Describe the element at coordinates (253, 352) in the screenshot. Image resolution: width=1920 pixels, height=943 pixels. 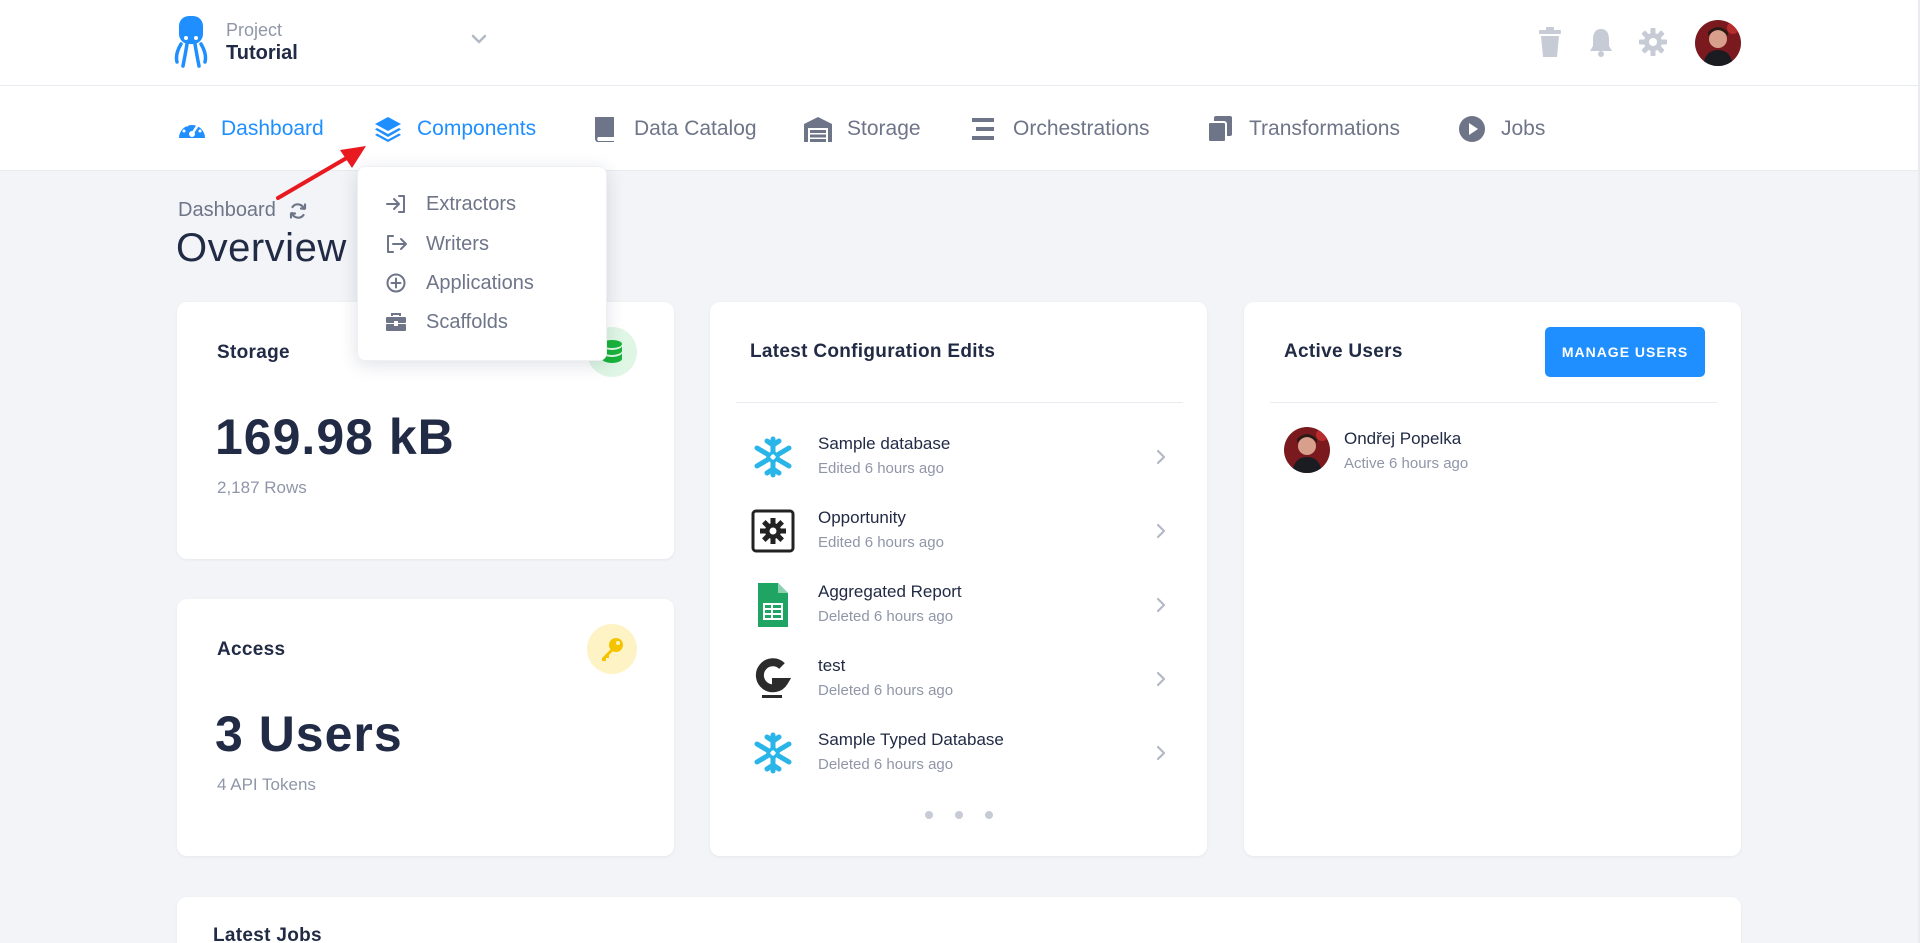
I see `storage-title: Storage` at that location.